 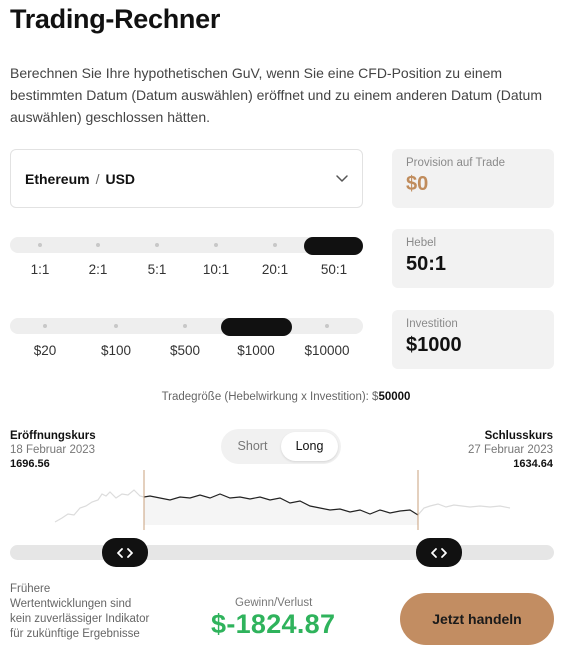 What do you see at coordinates (456, 163) in the screenshot?
I see `commission-label: Provision auf Trade` at bounding box center [456, 163].